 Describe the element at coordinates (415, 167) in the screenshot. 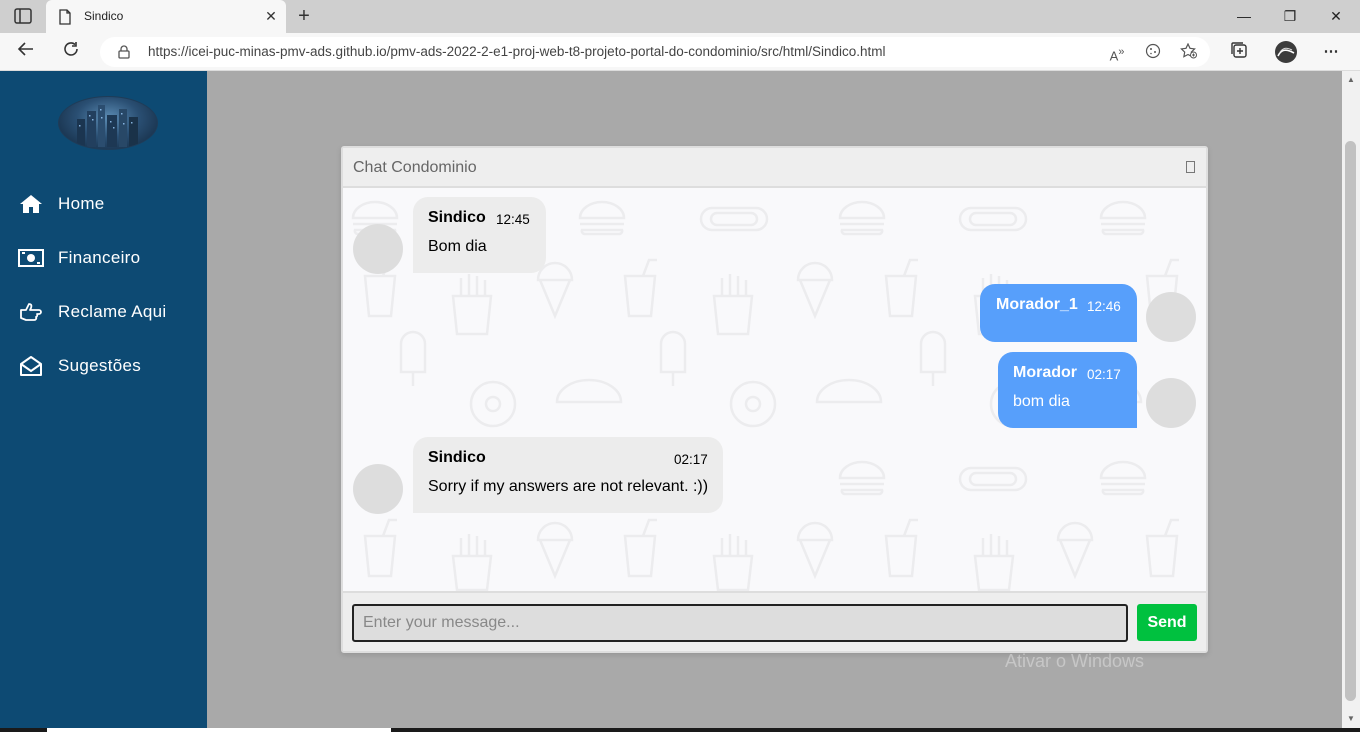

I see `chat-title: Chat Condominio` at that location.